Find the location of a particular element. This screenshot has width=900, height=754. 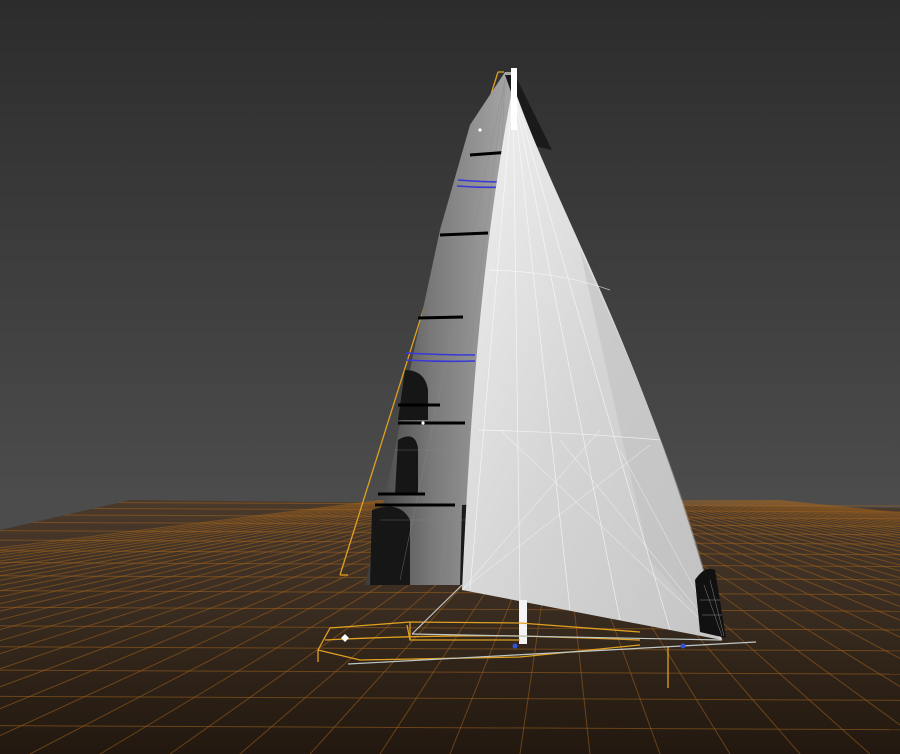

mast is located at coordinates (514, 99).